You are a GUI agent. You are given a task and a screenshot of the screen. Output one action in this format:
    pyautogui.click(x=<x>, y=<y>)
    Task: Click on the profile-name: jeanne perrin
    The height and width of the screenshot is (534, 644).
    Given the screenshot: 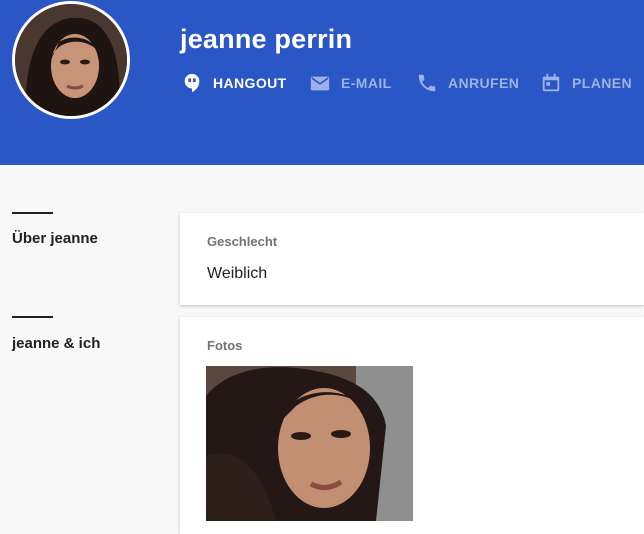 What is the action you would take?
    pyautogui.click(x=266, y=39)
    